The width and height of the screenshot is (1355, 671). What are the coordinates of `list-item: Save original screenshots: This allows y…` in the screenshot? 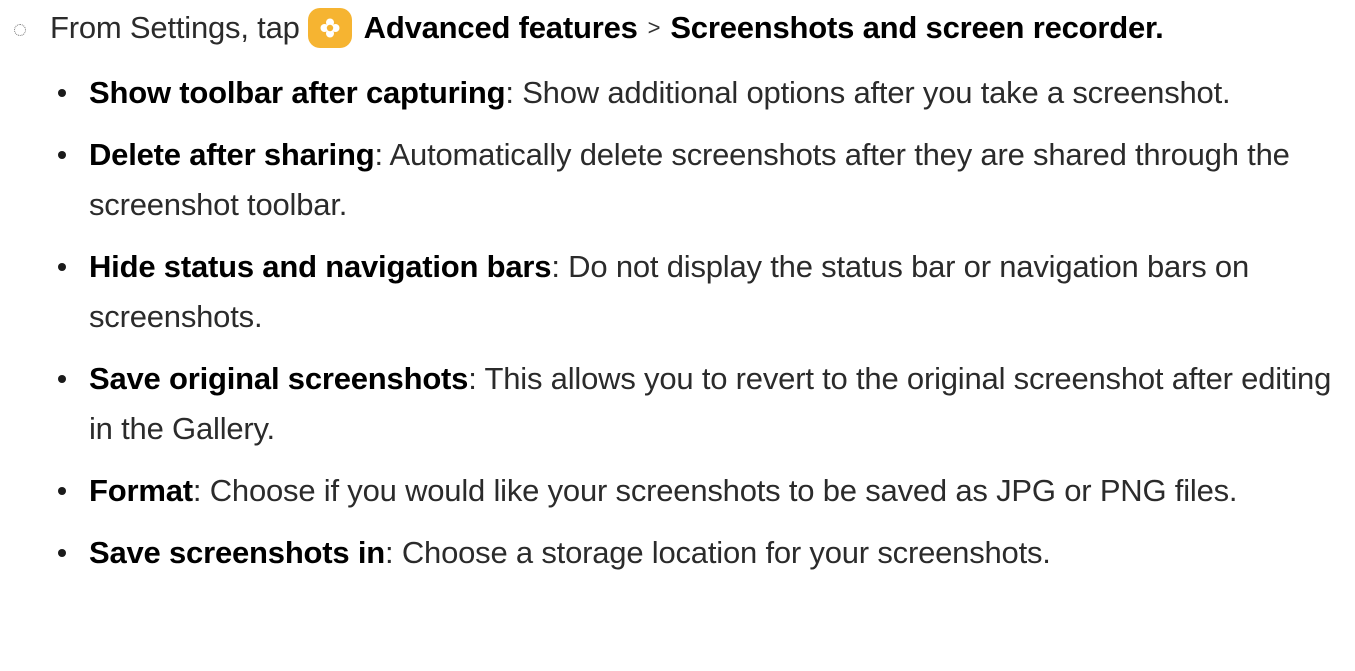 It's located at (703, 404).